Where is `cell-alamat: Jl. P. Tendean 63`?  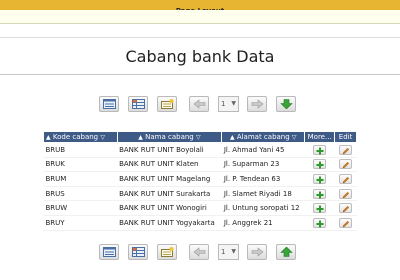 cell-alamat: Jl. P. Tendean 63 is located at coordinates (263, 179).